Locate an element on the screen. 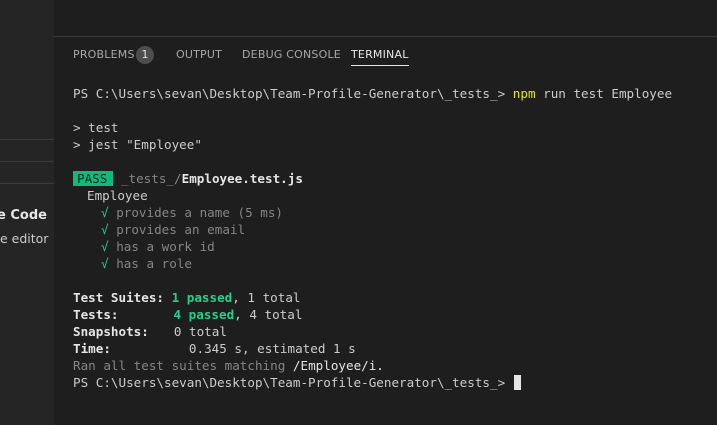 This screenshot has height=425, width=717. suite-name: Employee is located at coordinates (117, 195).